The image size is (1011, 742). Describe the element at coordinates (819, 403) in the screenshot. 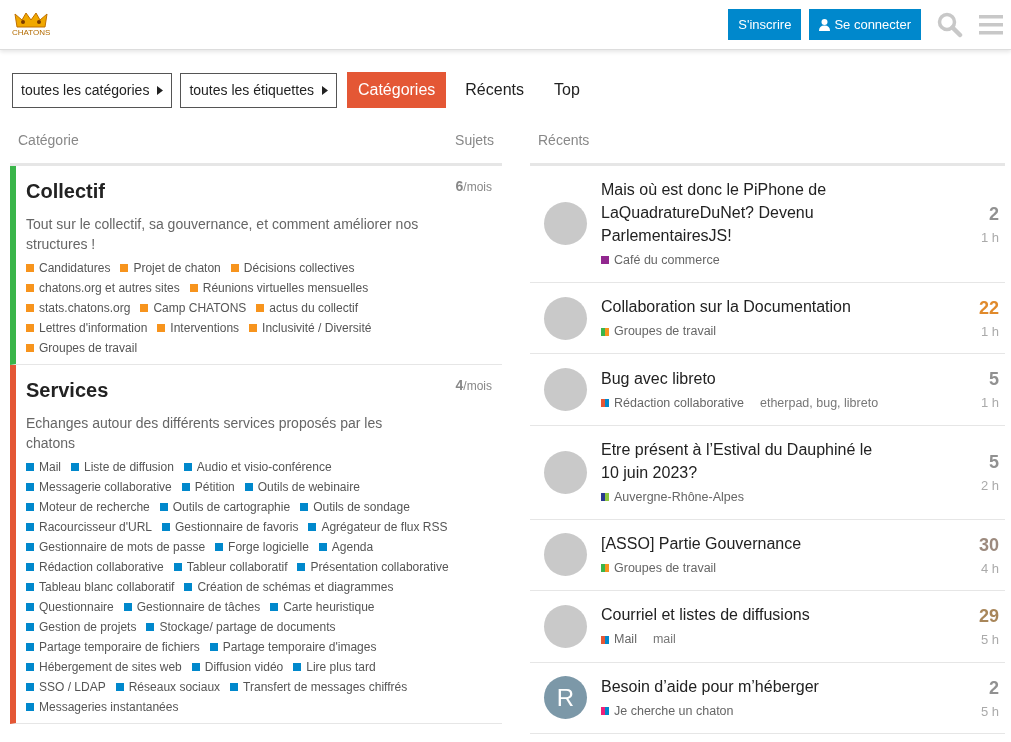

I see `topic-tags: etherpad, bug, libreto` at that location.